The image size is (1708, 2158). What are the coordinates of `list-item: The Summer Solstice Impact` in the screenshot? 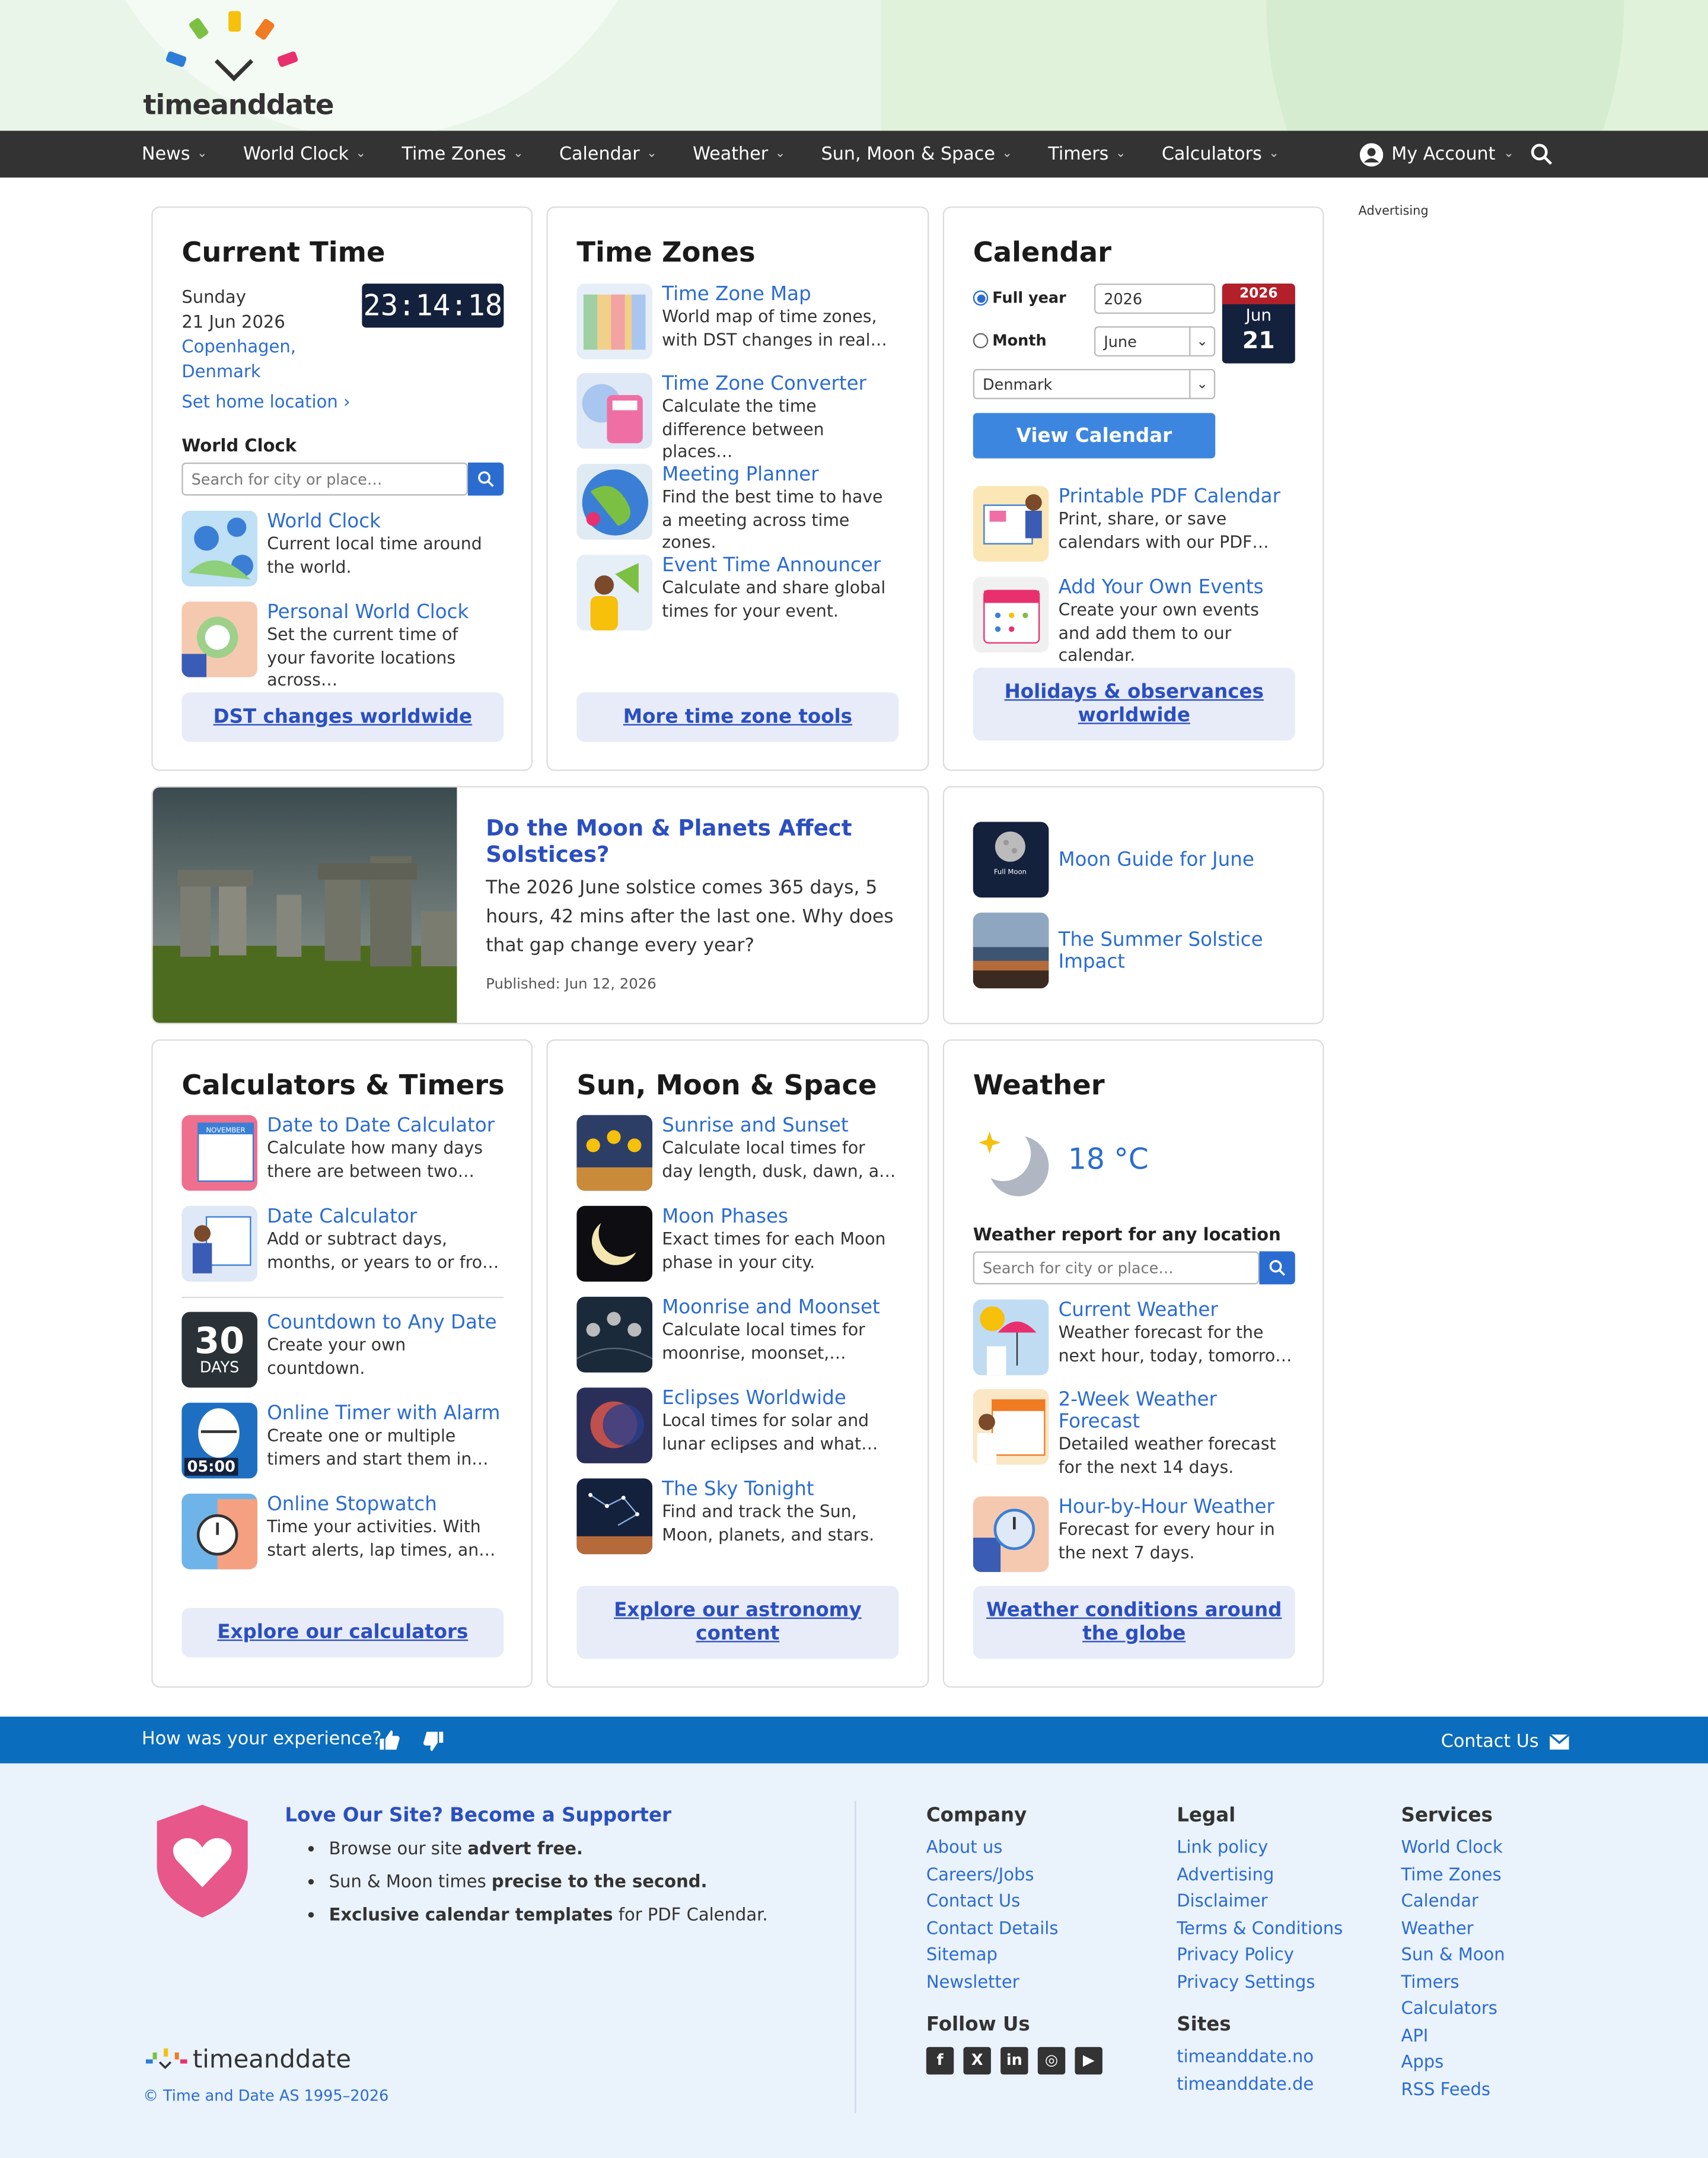 It's located at (1133, 950).